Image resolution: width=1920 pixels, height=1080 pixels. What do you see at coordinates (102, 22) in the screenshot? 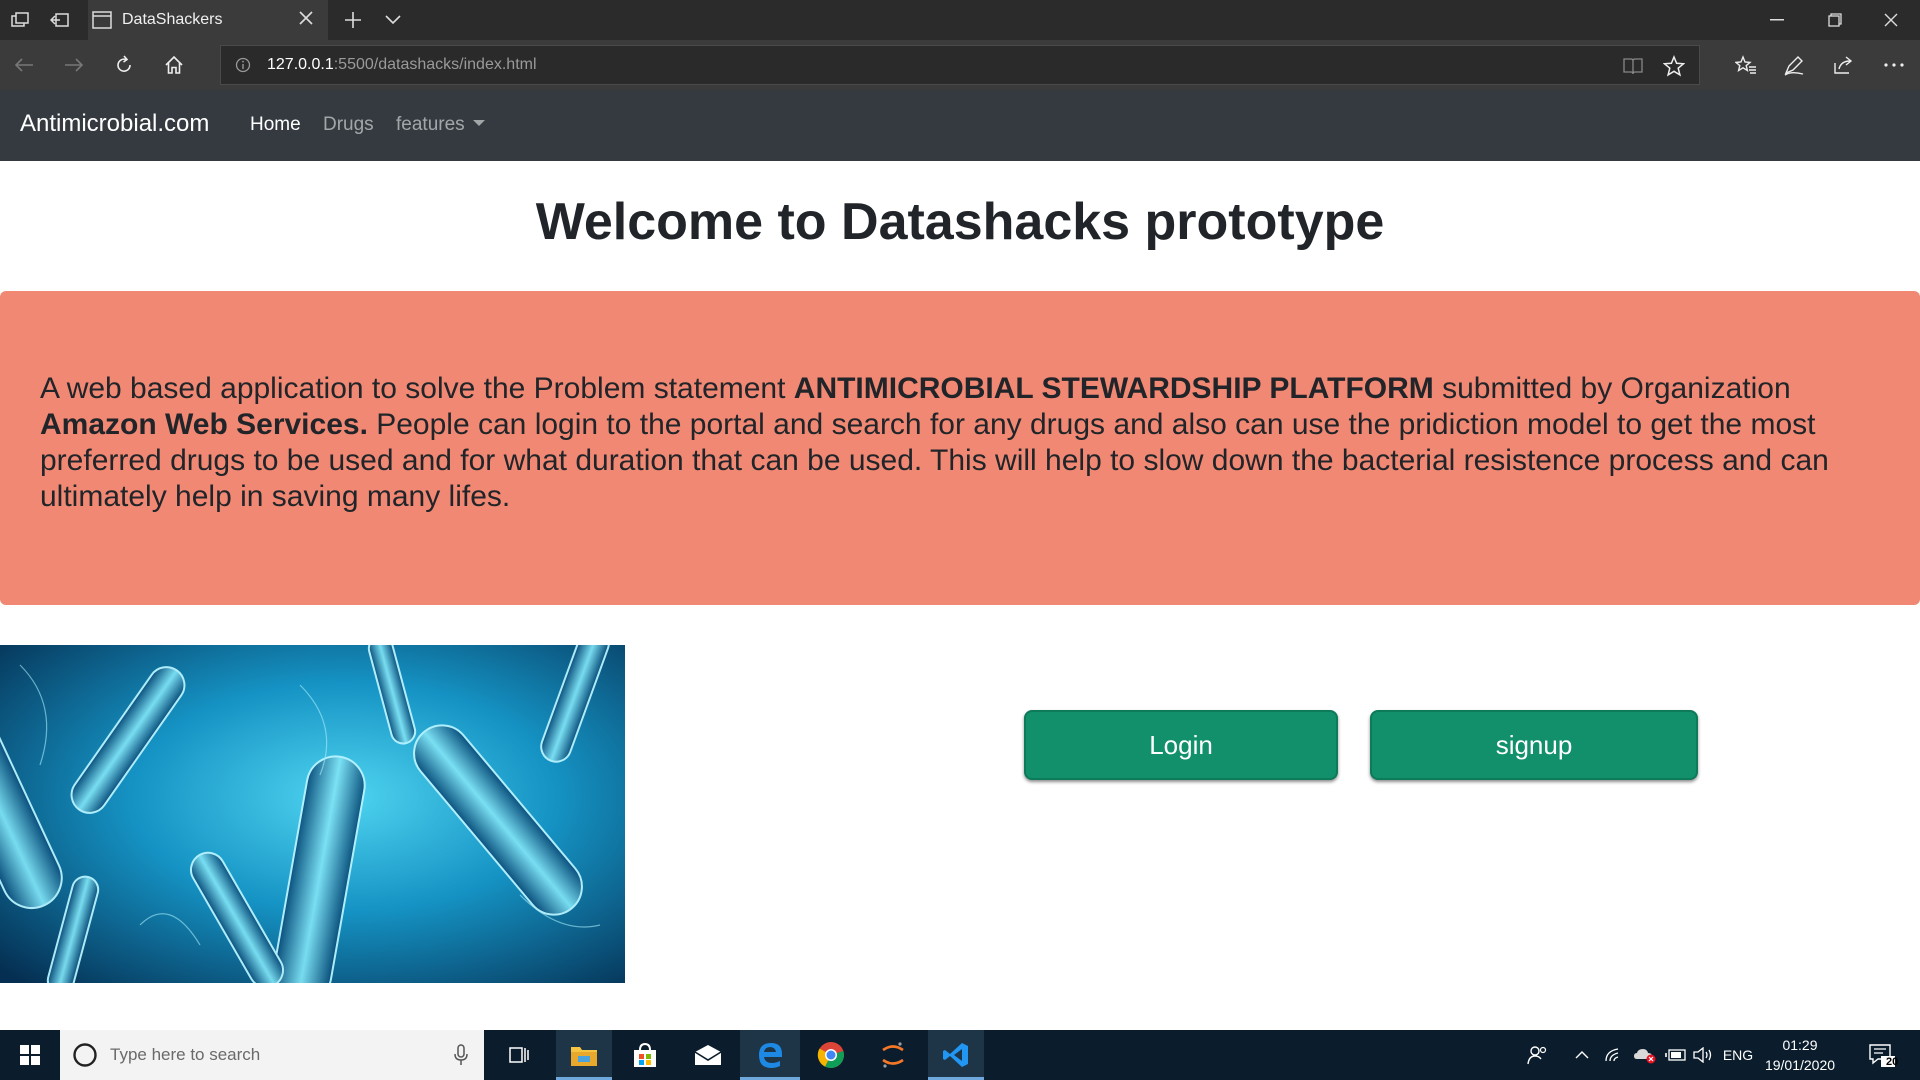
I see `page-icon` at bounding box center [102, 22].